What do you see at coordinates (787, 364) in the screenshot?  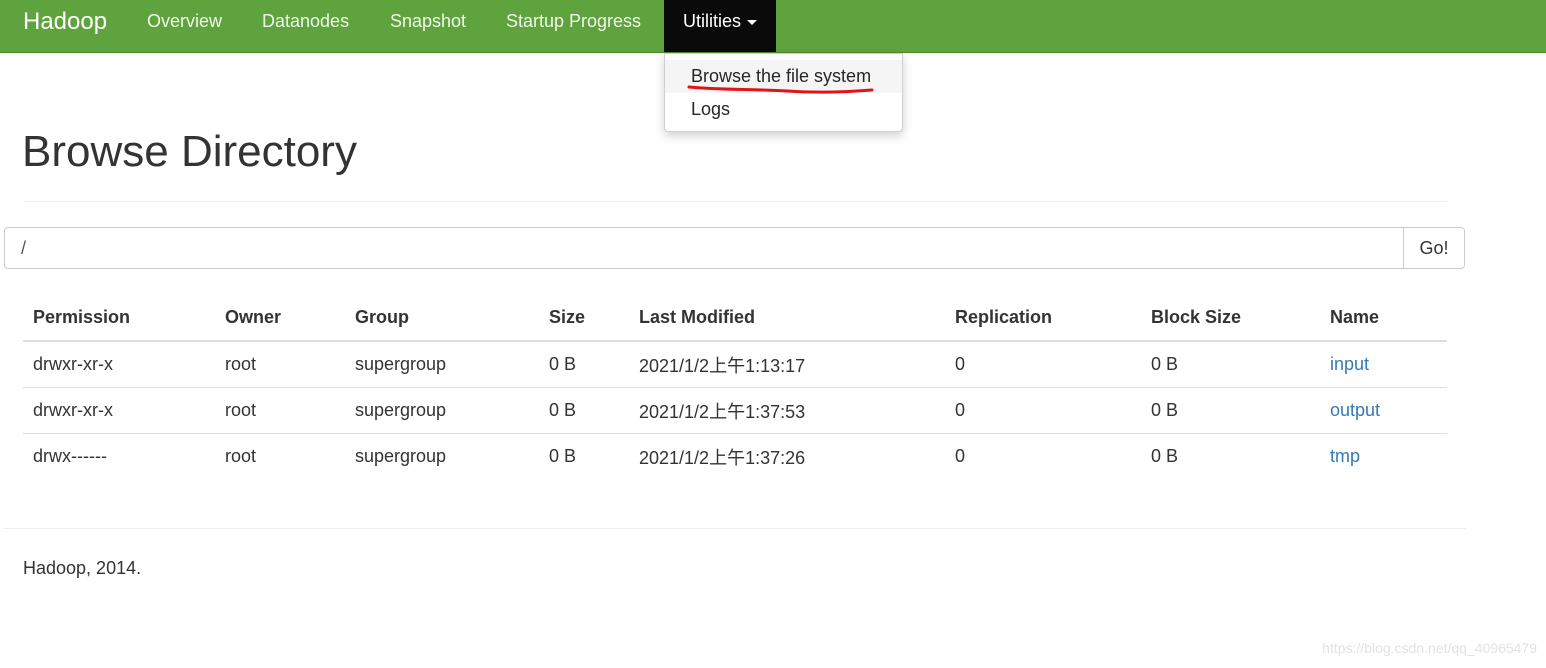 I see `cell-last-modified: 2021/1/2上午1:13:17` at bounding box center [787, 364].